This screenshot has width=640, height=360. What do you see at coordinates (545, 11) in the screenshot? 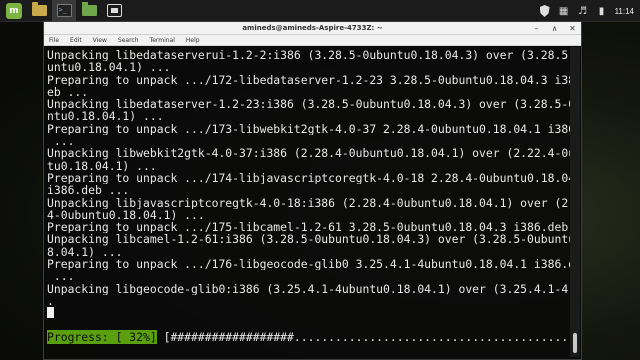
I see `shield-icon` at bounding box center [545, 11].